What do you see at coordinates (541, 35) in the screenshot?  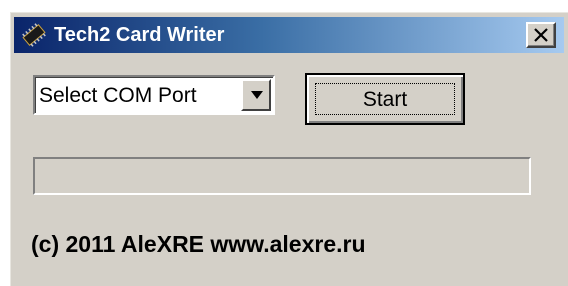 I see `close-button` at bounding box center [541, 35].